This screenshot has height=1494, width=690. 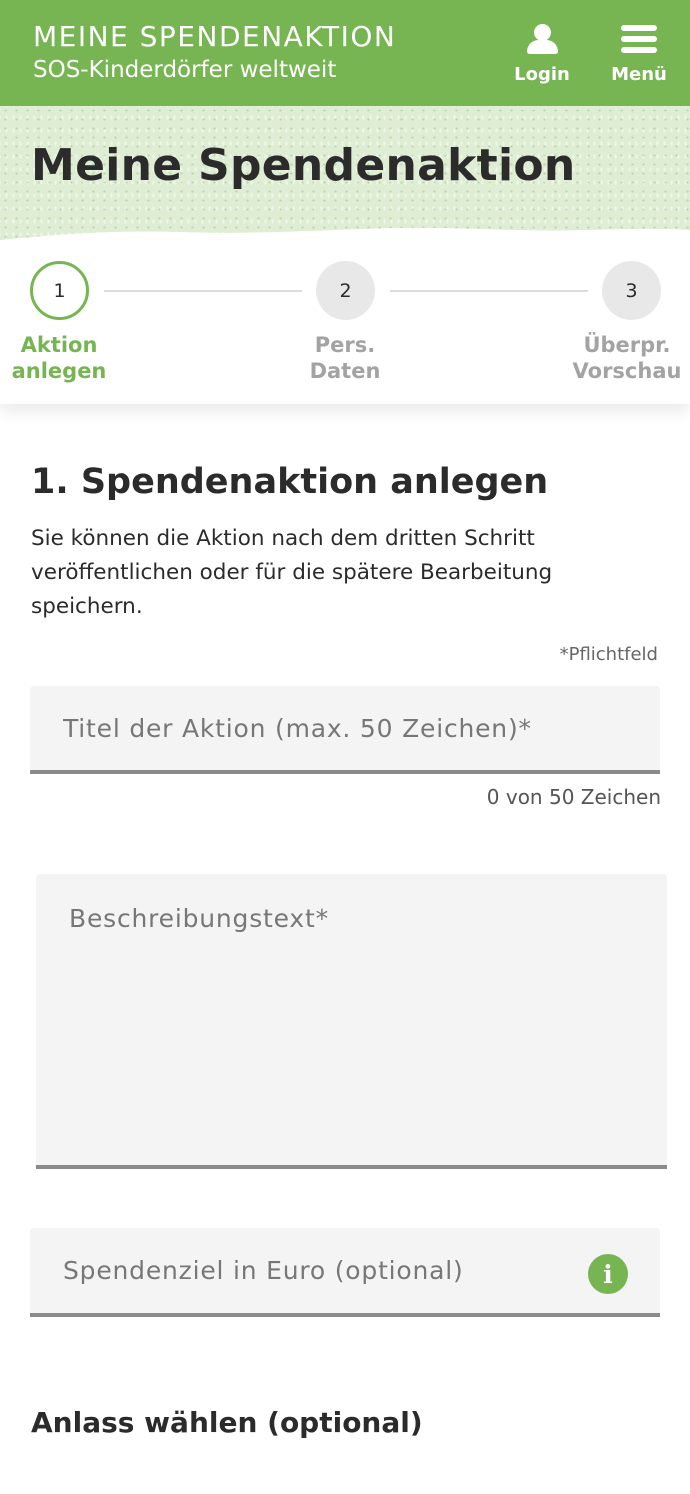 I want to click on section-title: 1. Spendenaktion anlegen, so click(x=290, y=482).